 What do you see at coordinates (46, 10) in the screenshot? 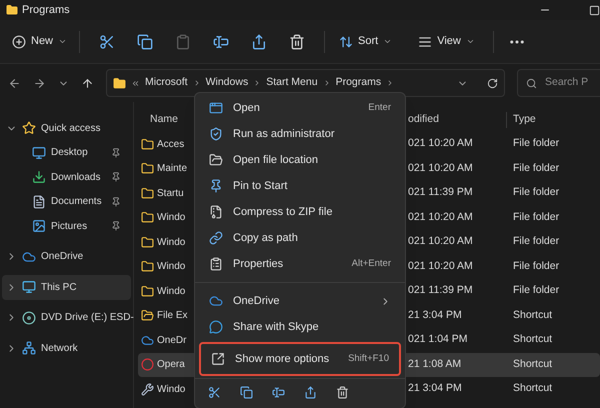
I see `window-title: Programs` at bounding box center [46, 10].